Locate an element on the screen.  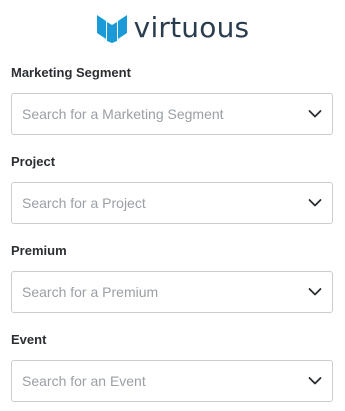
marketing-segment-placeholder: Search for a Marketing Segment is located at coordinates (123, 114).